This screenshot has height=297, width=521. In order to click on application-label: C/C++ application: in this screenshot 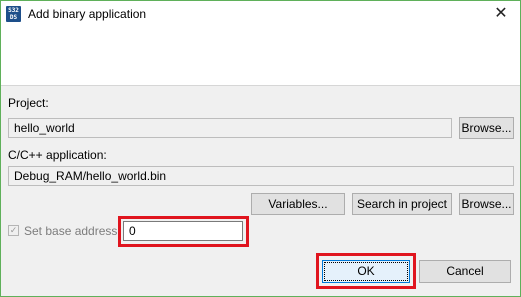, I will do `click(57, 155)`.